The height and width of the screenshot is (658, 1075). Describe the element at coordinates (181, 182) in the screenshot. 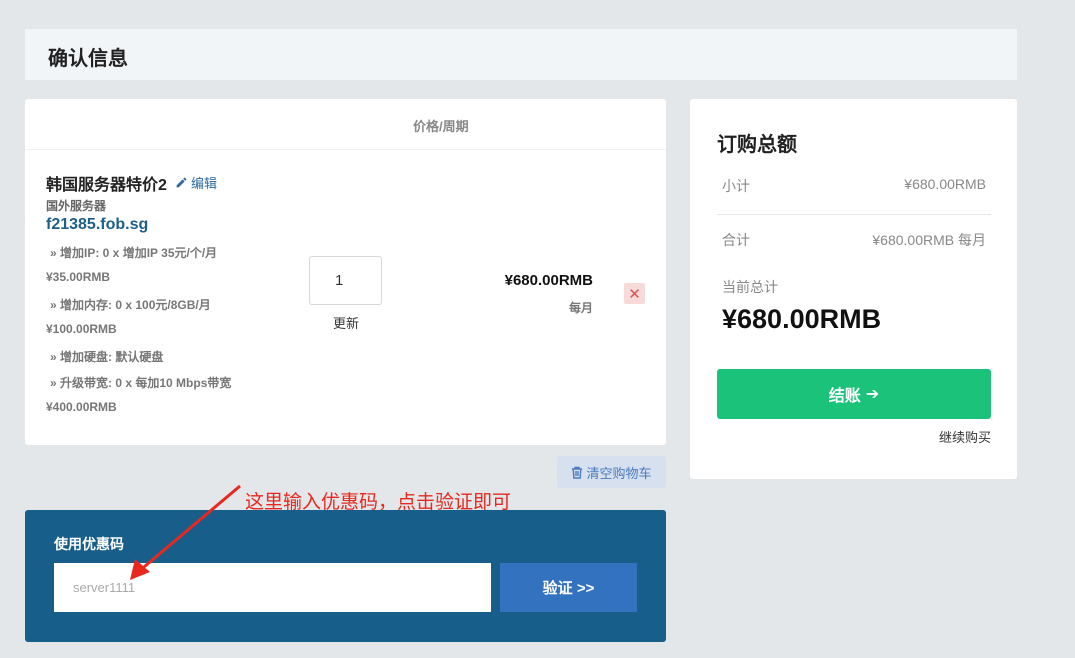

I see `pencil-icon` at that location.